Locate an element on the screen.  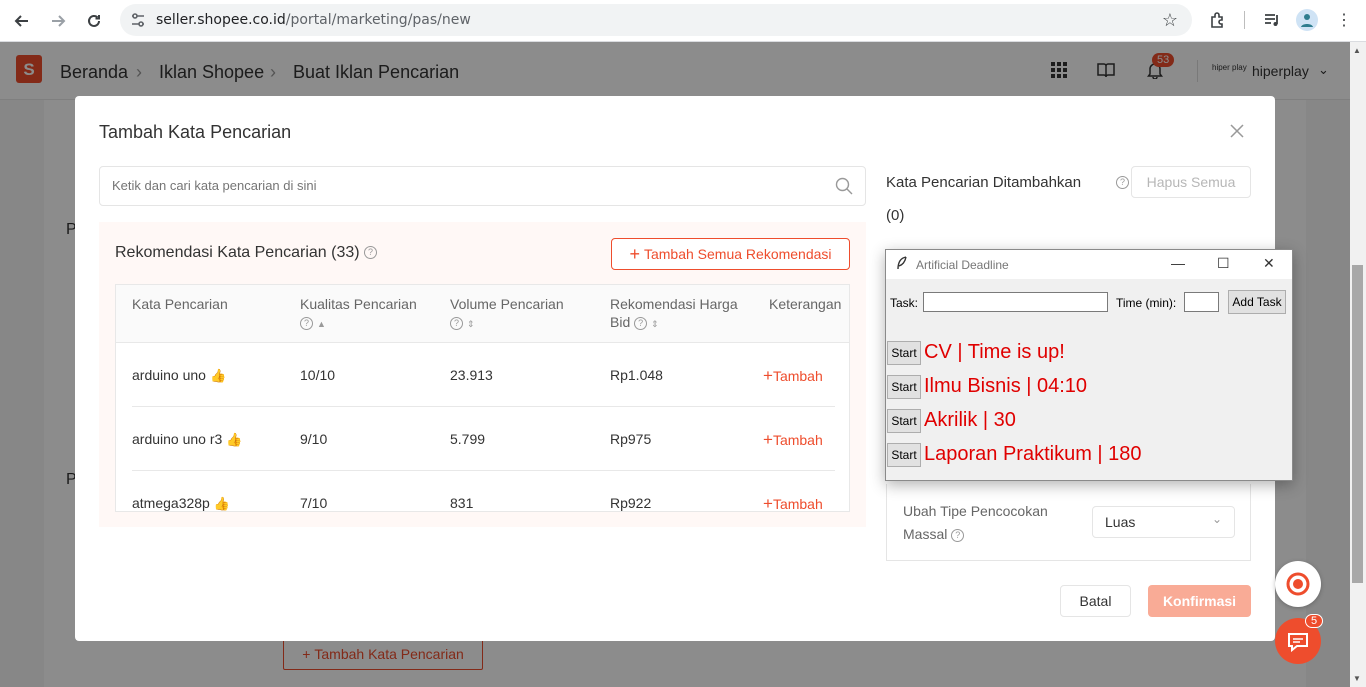
match-type-label: Ubah Tipe Pencocokan Massal ? is located at coordinates (975, 522).